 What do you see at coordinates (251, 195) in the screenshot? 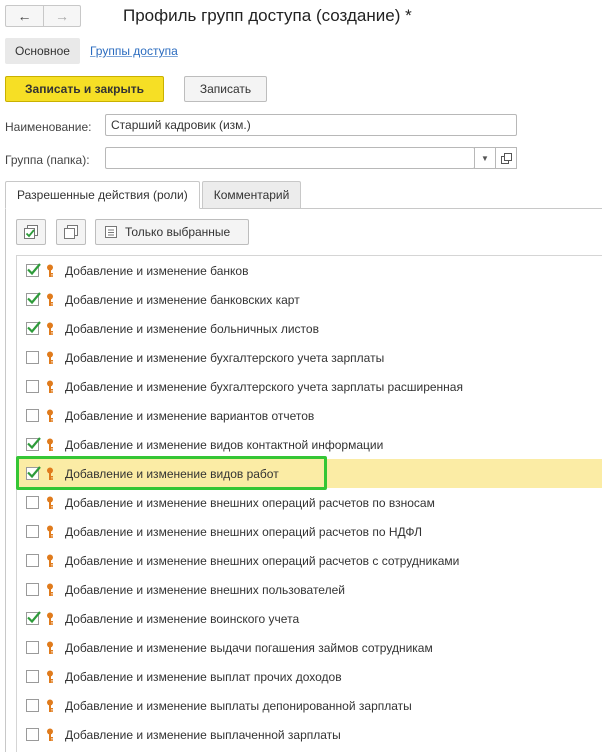
I see `tab-comment: Комментарий` at bounding box center [251, 195].